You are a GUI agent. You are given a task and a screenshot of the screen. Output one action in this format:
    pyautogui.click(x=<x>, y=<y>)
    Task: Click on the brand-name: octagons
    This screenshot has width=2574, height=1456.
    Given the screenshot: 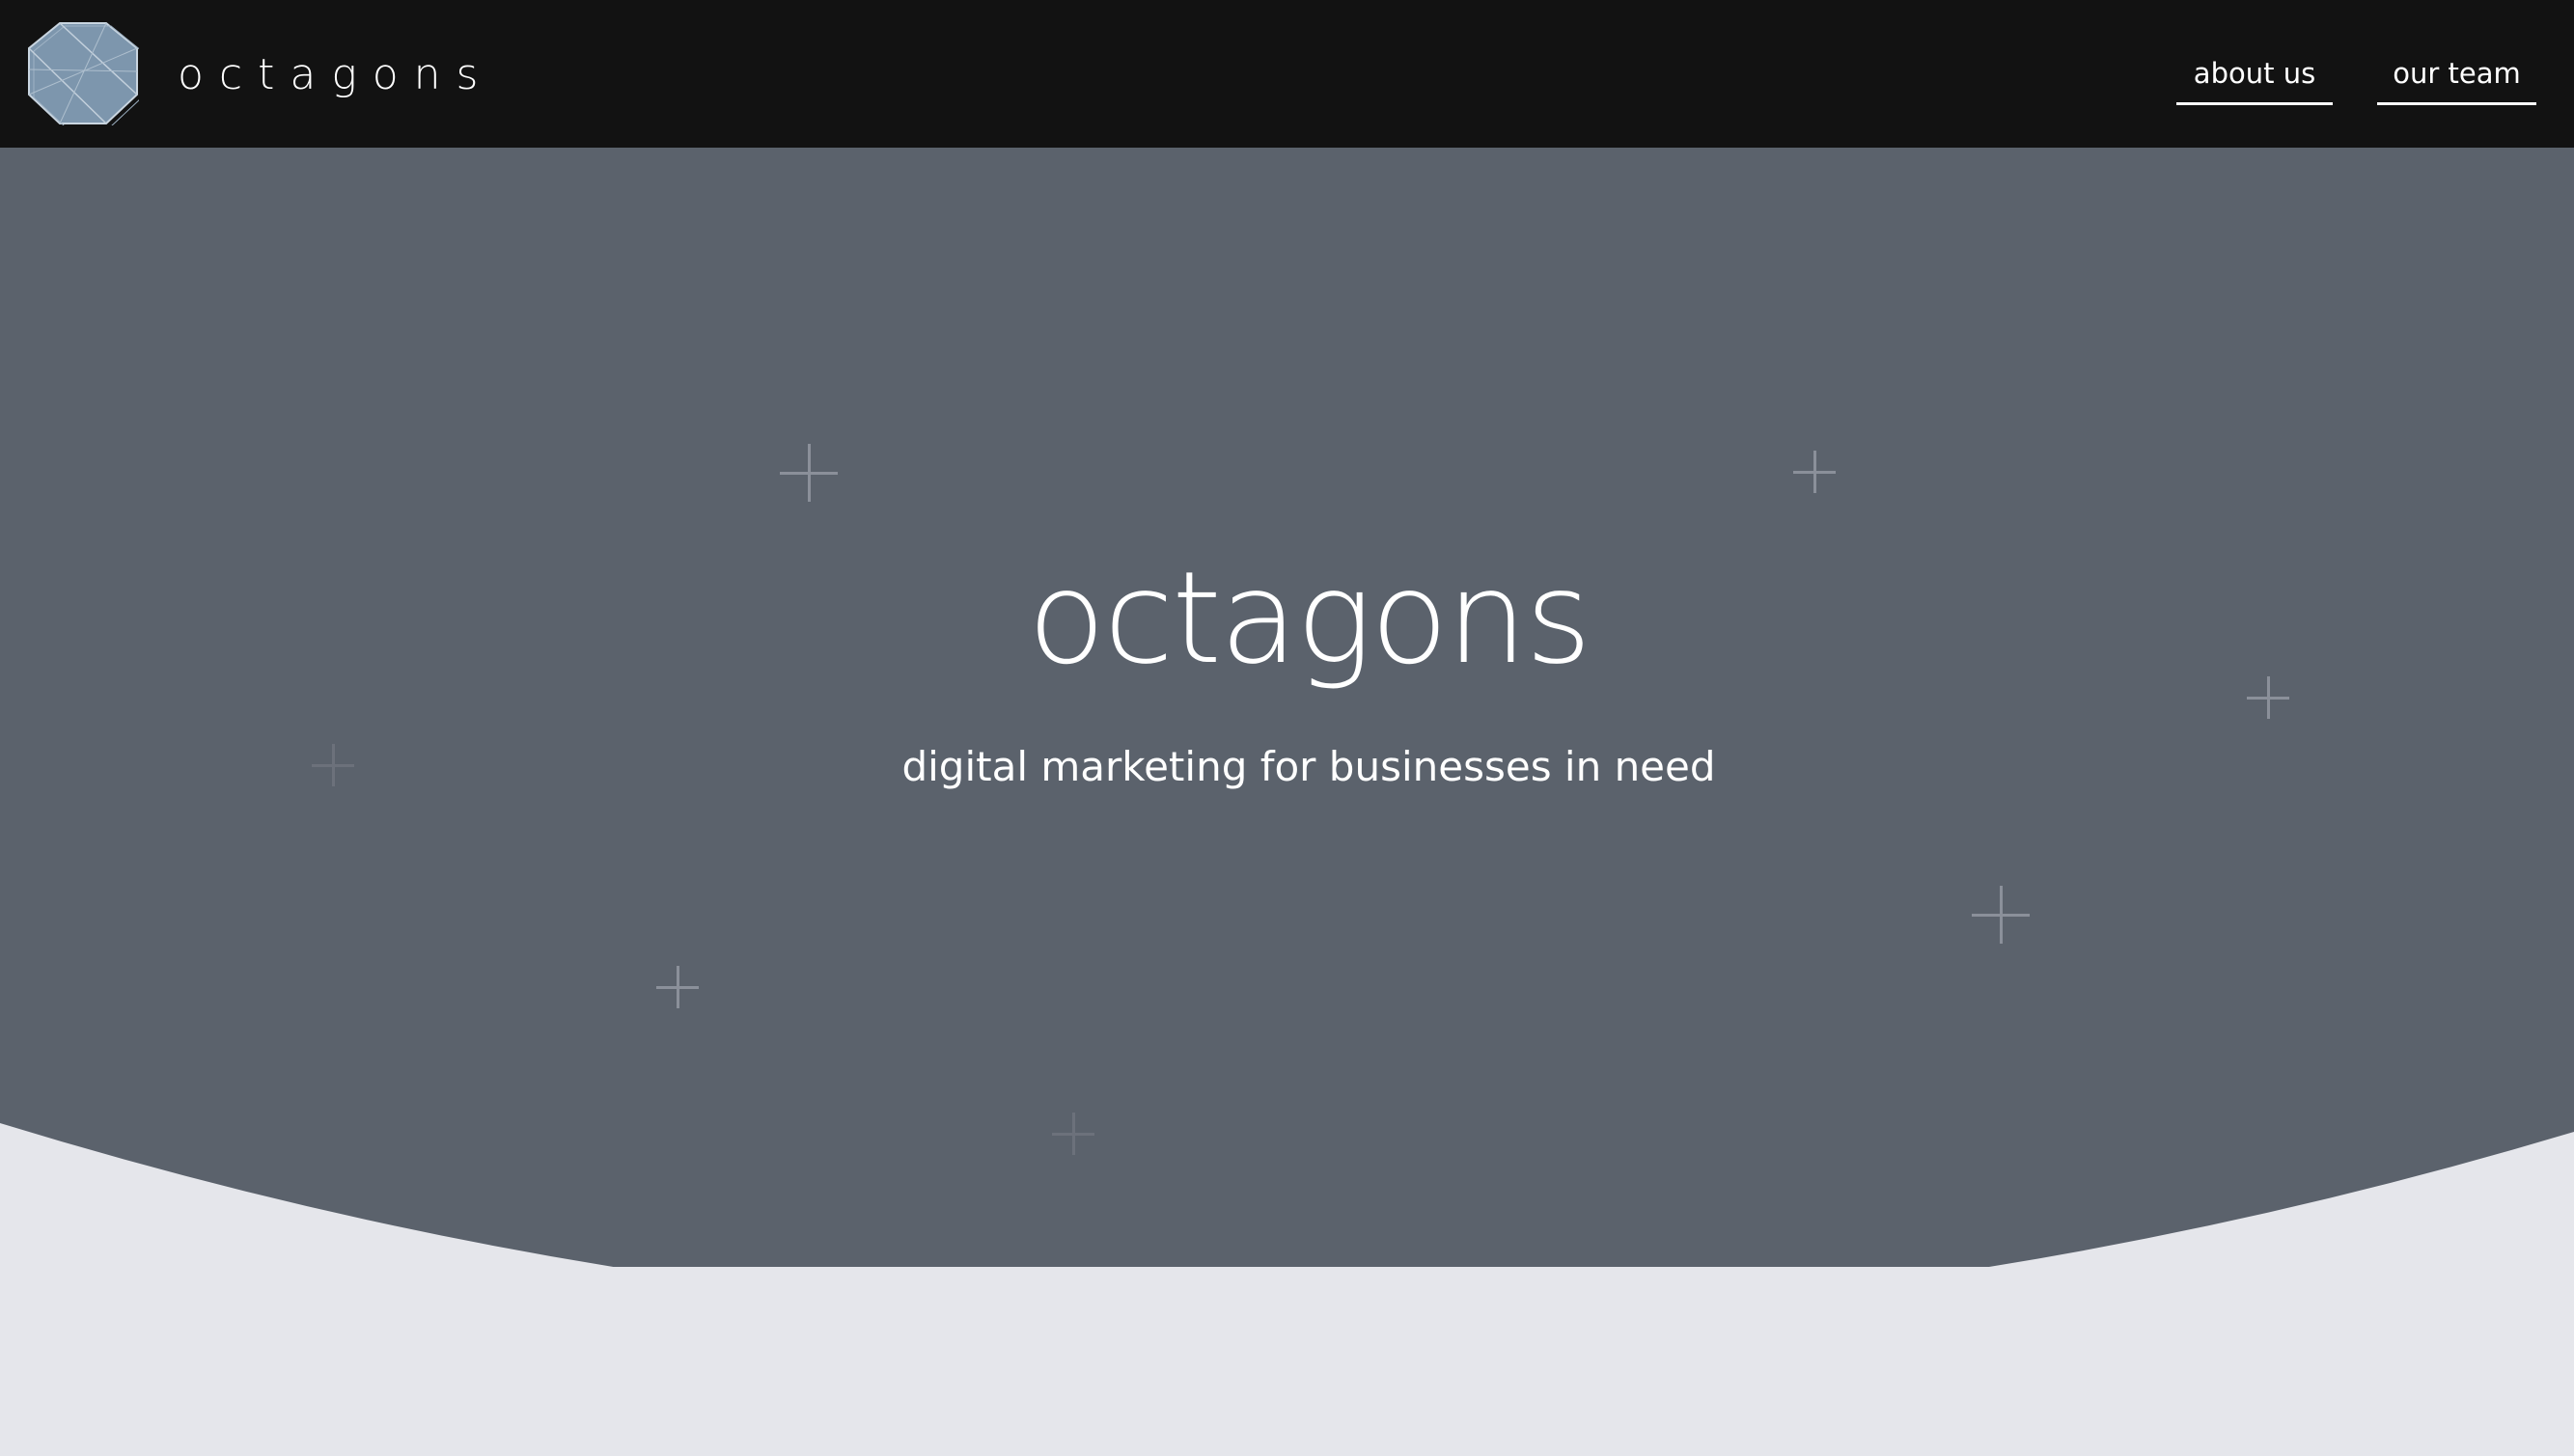 What is the action you would take?
    pyautogui.click(x=335, y=75)
    